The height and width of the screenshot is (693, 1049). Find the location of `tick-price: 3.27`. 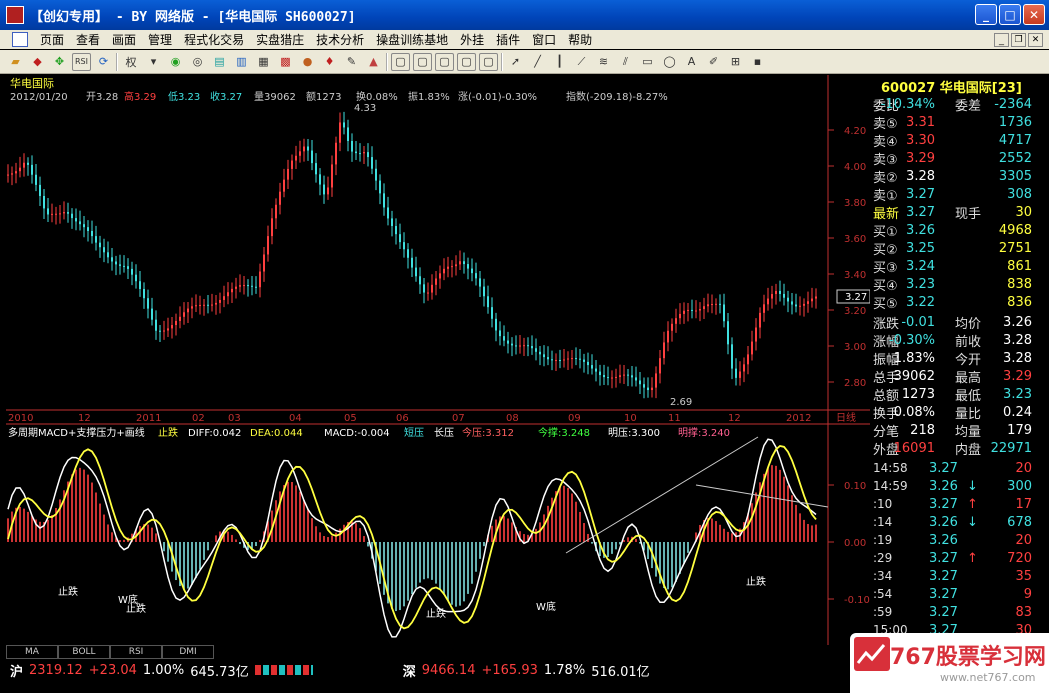

tick-price: 3.27 is located at coordinates (943, 612).